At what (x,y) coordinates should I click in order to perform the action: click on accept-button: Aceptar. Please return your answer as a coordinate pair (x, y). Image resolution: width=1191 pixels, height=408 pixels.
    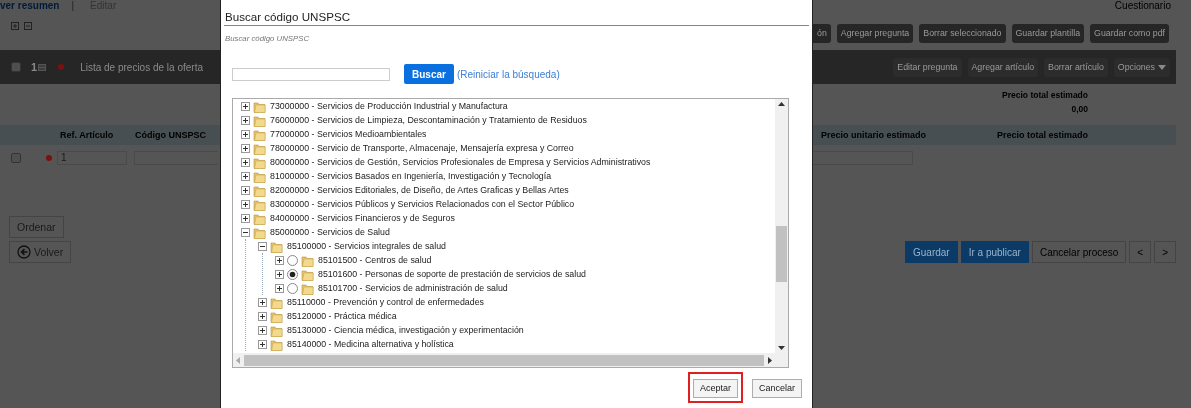
    Looking at the image, I should click on (715, 388).